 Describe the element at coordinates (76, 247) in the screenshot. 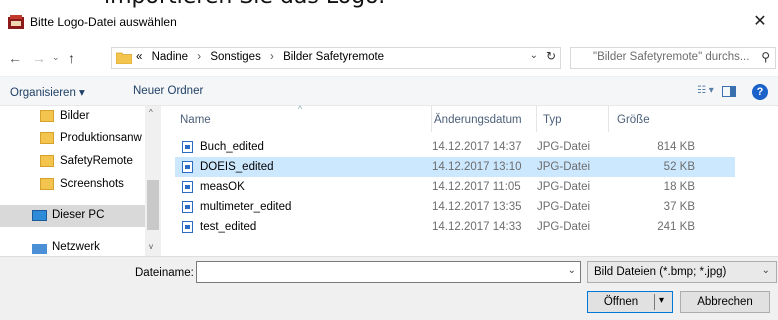

I see `sidebar-item-label: Netzwerk` at that location.